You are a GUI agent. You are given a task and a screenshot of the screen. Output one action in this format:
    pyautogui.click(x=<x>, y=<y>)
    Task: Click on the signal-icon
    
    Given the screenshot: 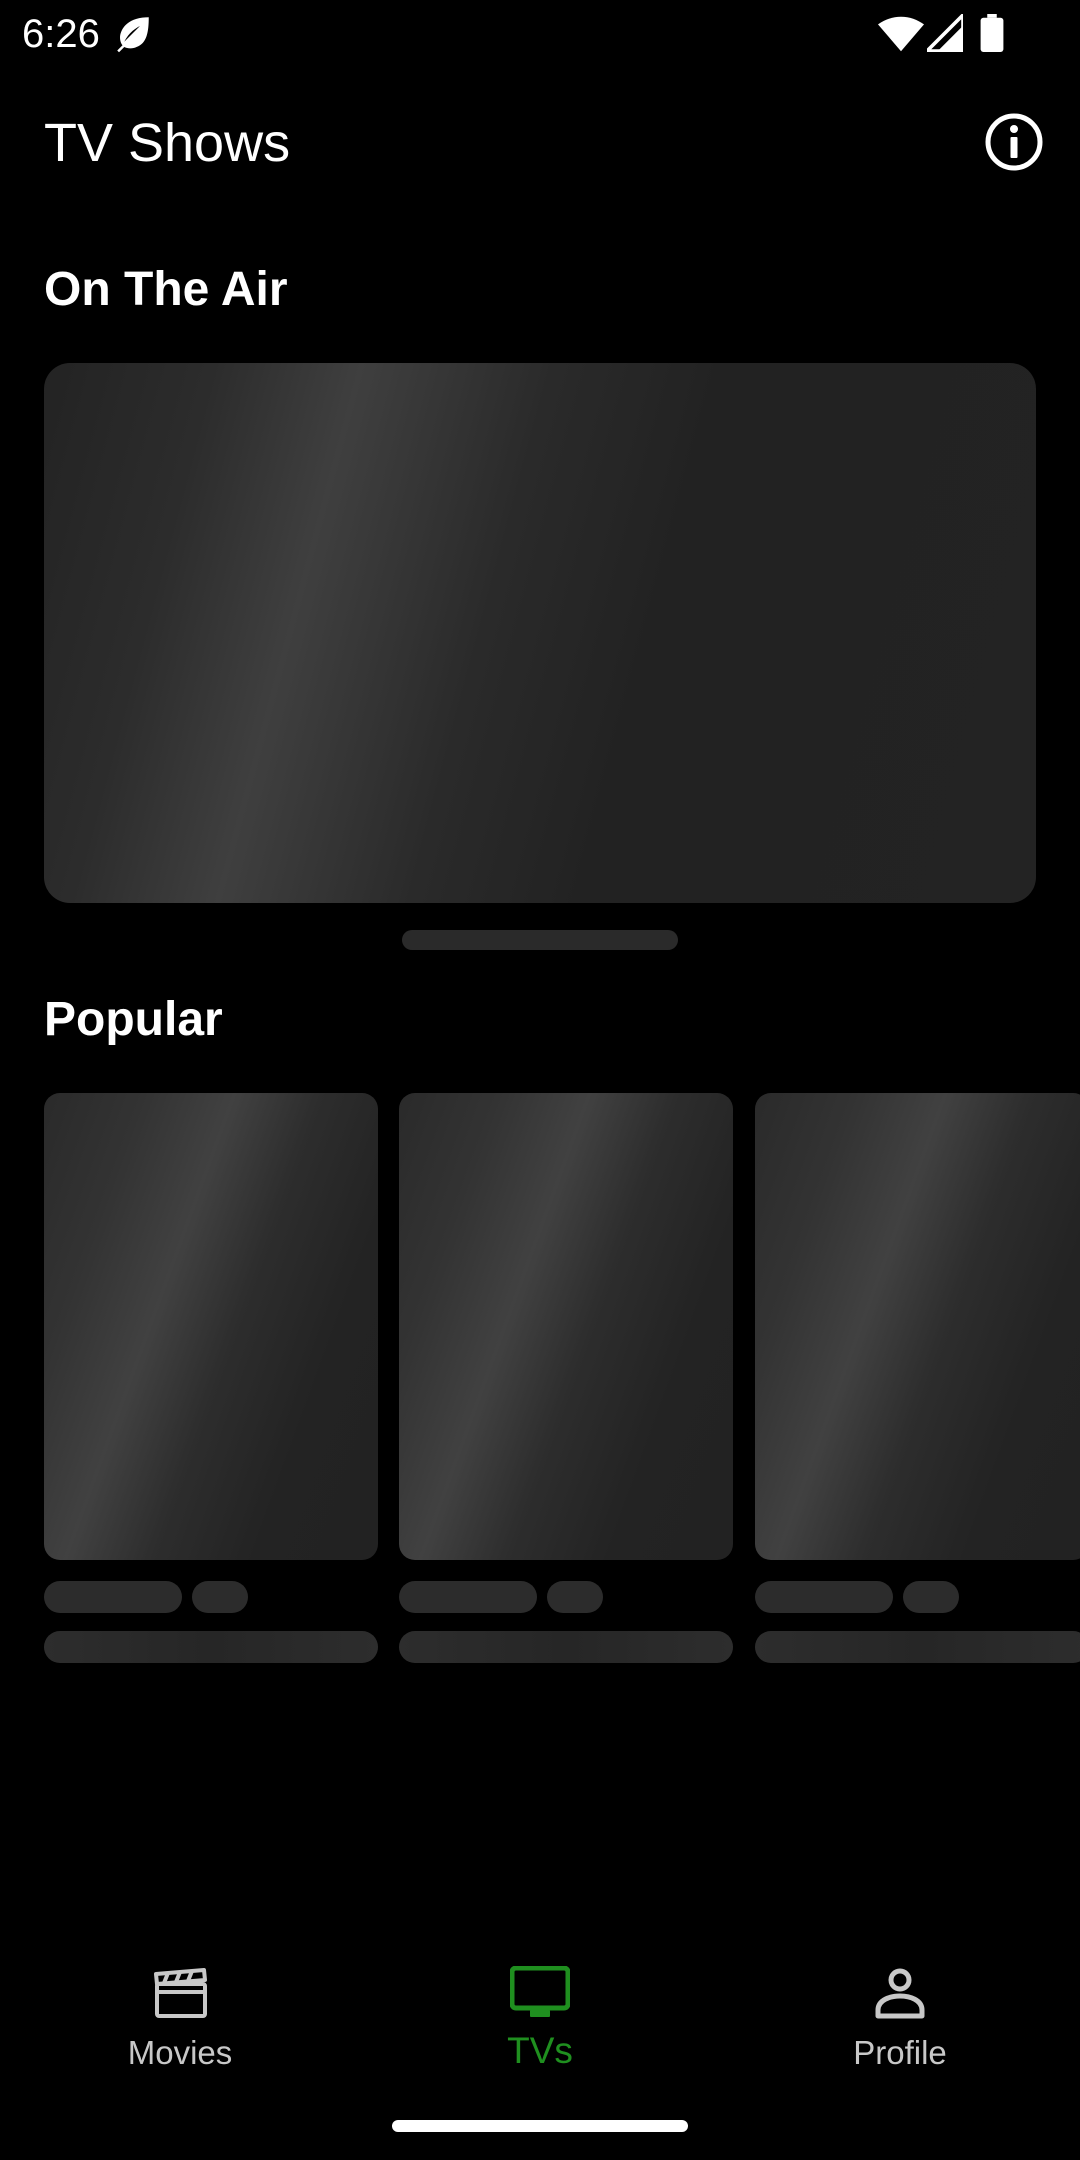 What is the action you would take?
    pyautogui.click(x=945, y=33)
    